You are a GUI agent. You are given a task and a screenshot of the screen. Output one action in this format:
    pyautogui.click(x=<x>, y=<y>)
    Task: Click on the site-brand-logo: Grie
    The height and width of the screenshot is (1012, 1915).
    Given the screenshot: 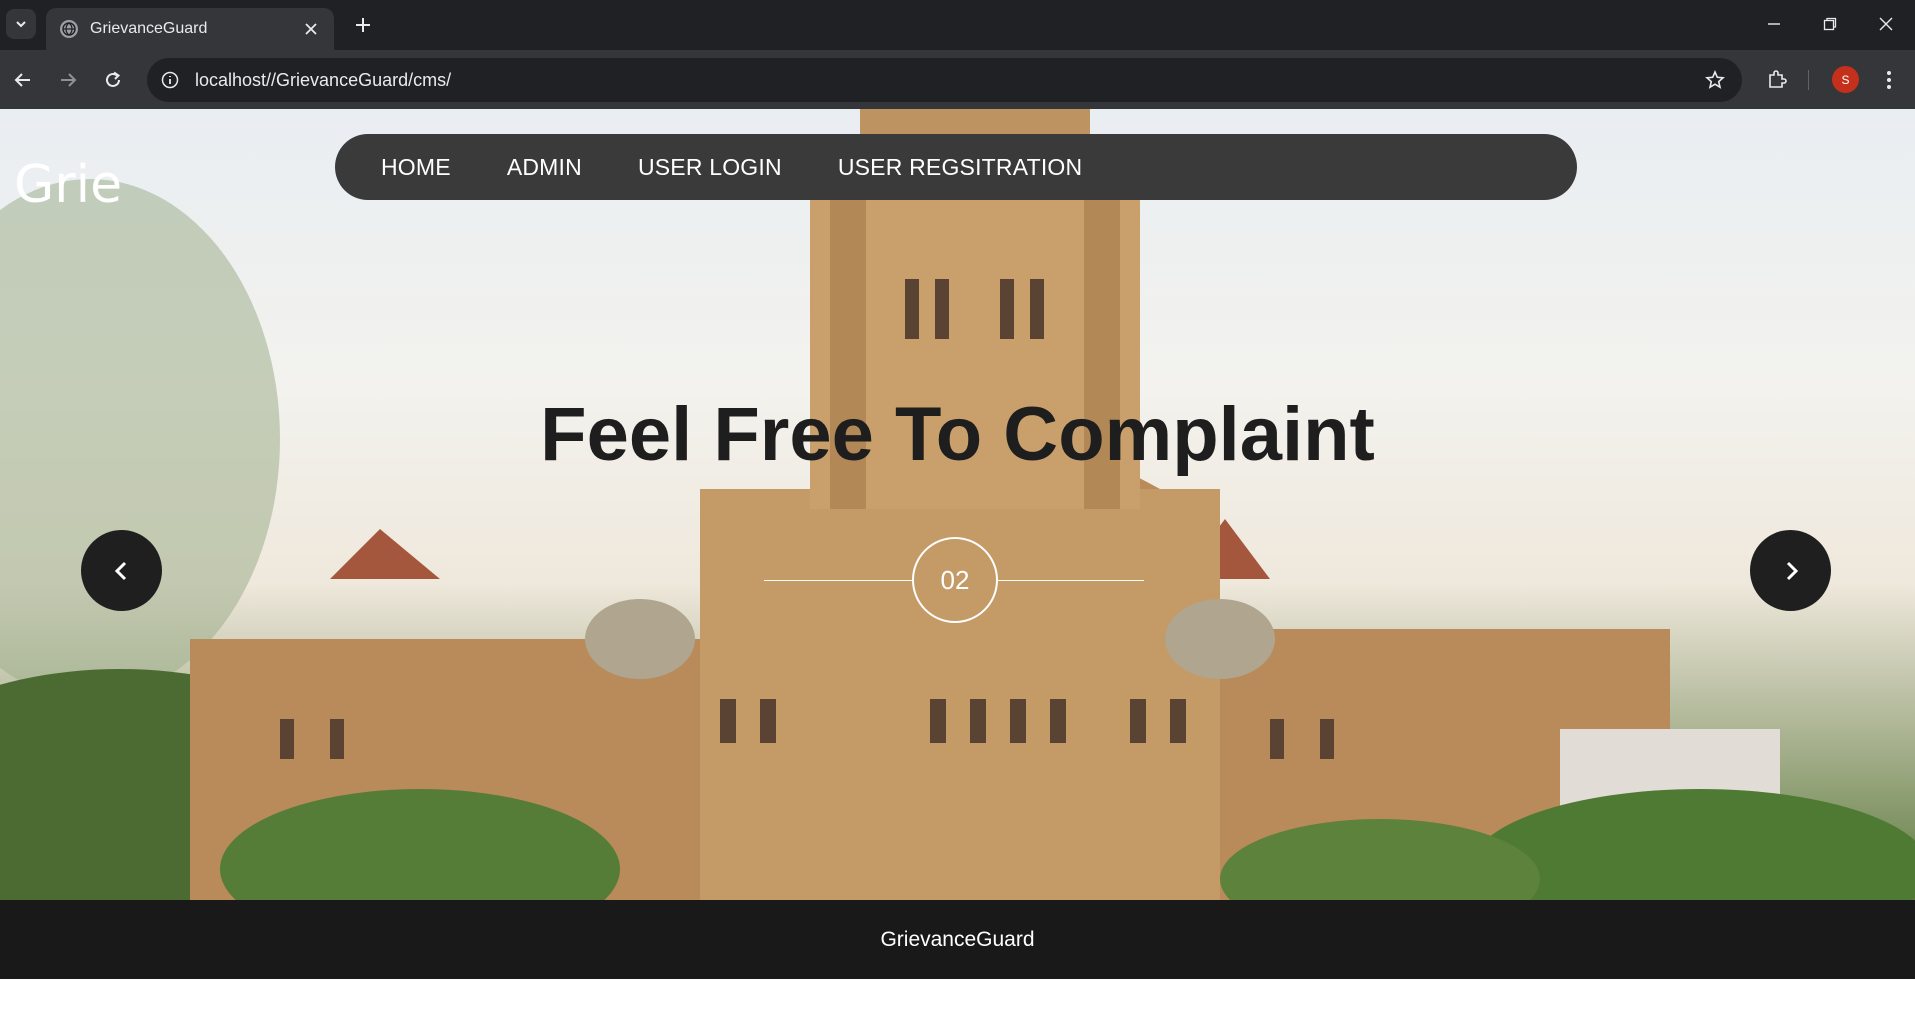 What is the action you would take?
    pyautogui.click(x=68, y=185)
    